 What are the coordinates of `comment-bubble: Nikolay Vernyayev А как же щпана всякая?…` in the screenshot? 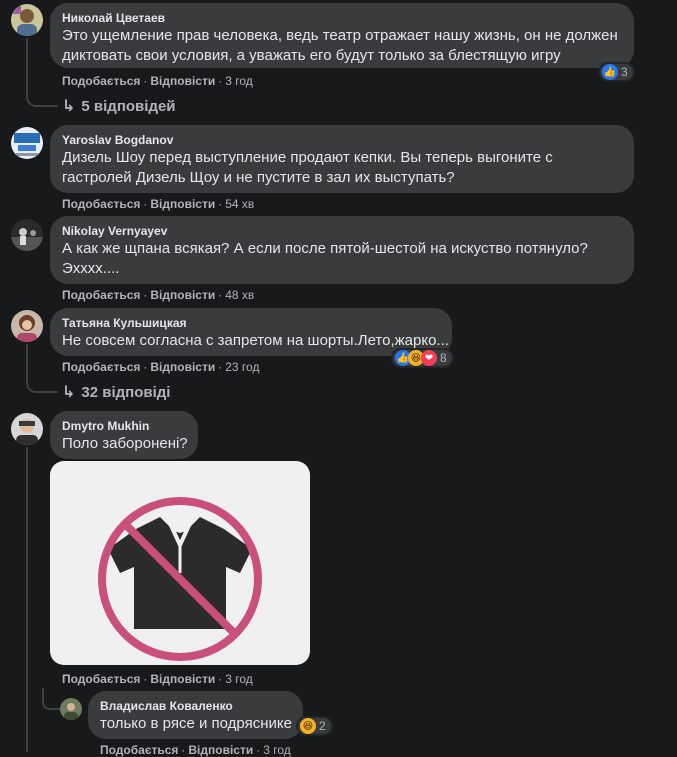 It's located at (342, 250).